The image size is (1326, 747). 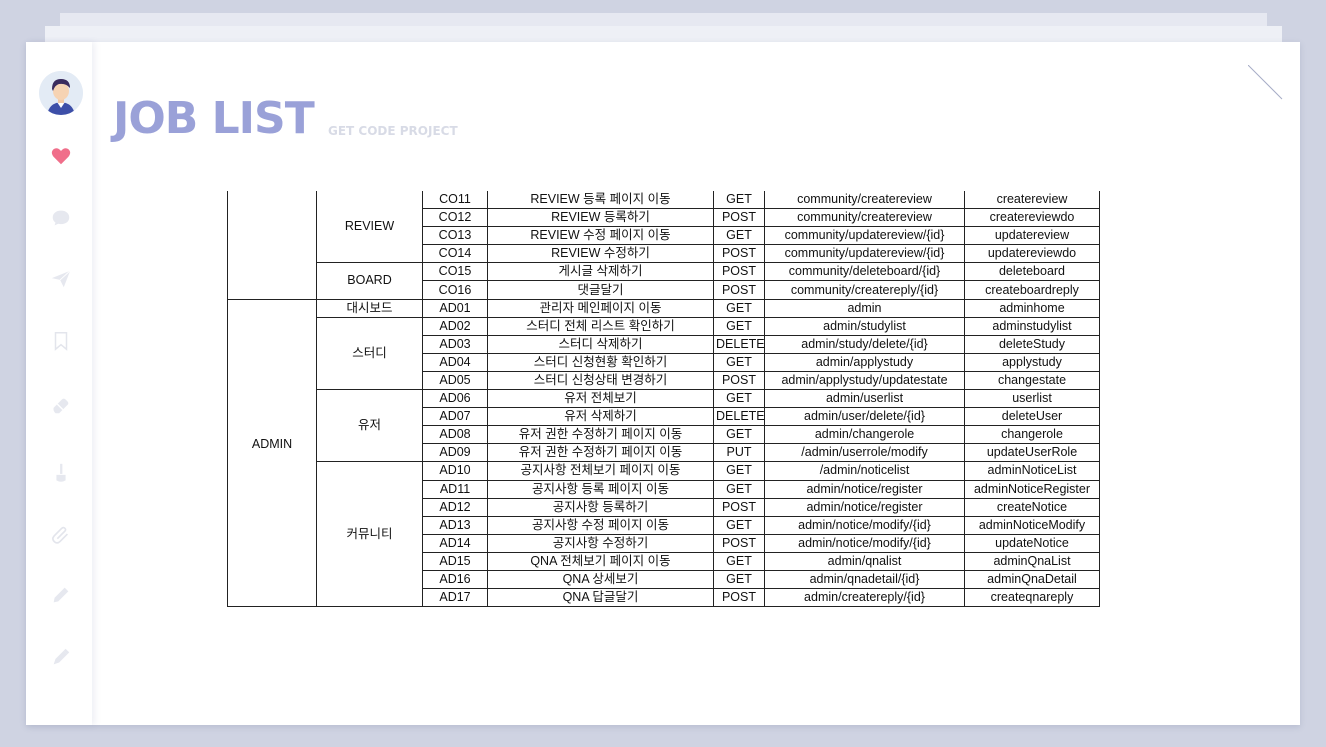 I want to click on job-code-cell: AD03, so click(x=455, y=344).